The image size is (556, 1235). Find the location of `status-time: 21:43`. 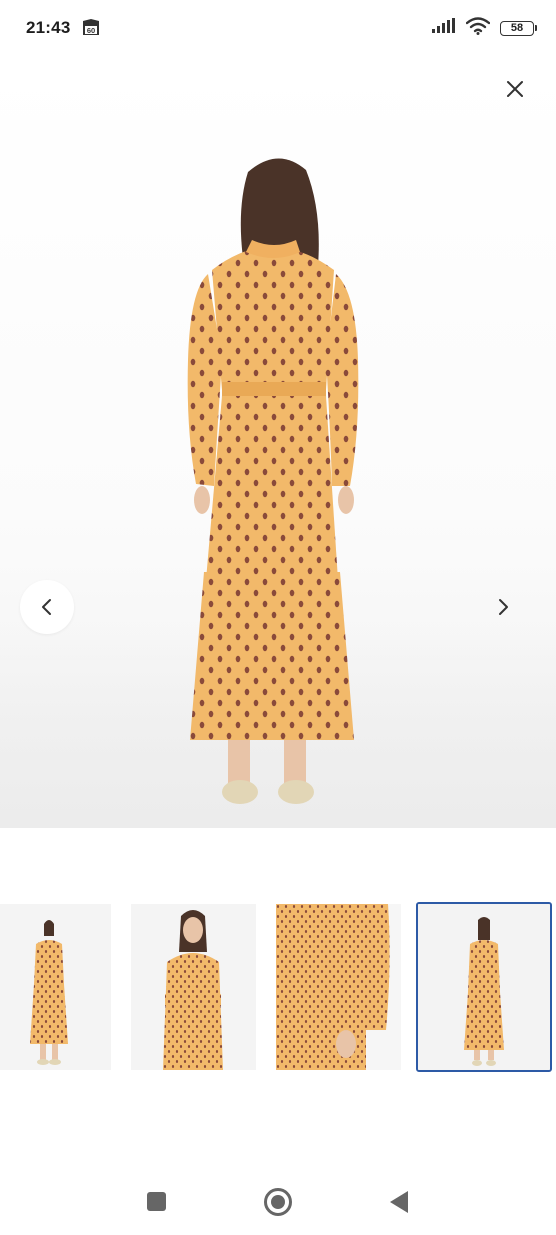

status-time: 21:43 is located at coordinates (48, 27).